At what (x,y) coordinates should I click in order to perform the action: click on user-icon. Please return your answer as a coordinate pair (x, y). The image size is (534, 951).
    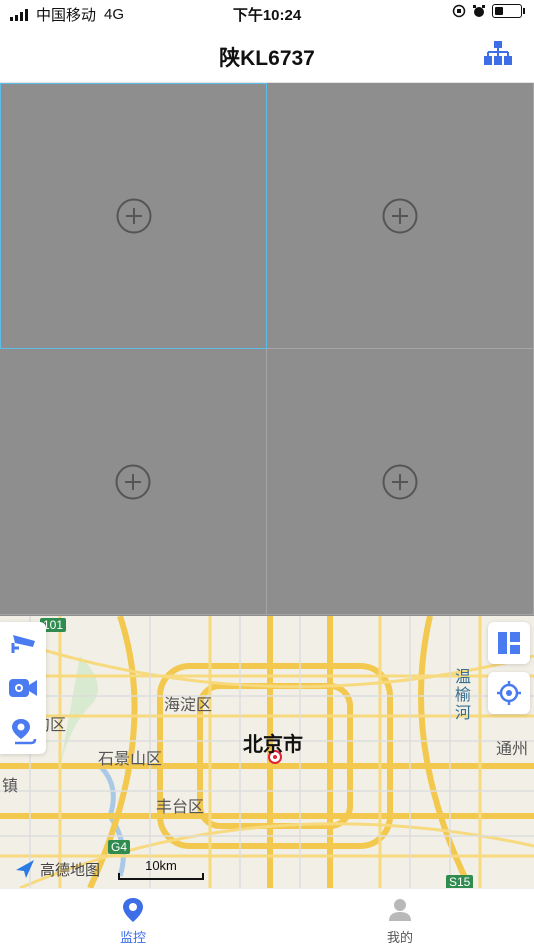
    Looking at the image, I should click on (400, 910).